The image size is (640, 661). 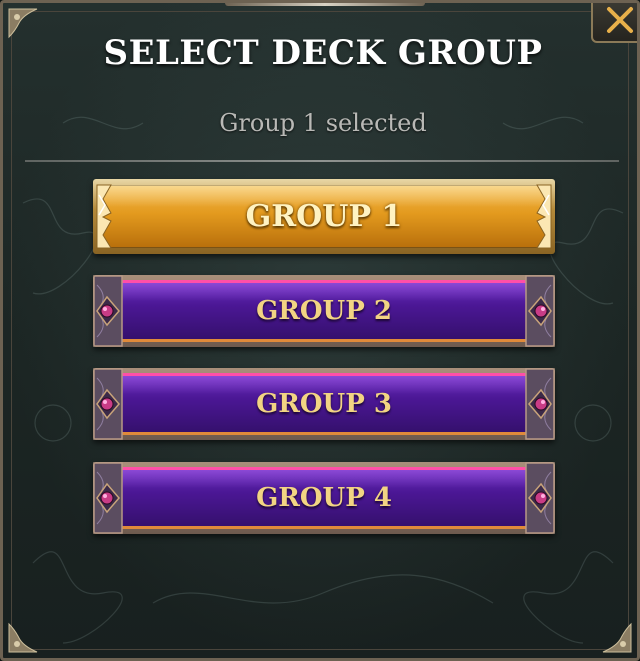 I want to click on group-2-label: GROUP 2, so click(x=324, y=311).